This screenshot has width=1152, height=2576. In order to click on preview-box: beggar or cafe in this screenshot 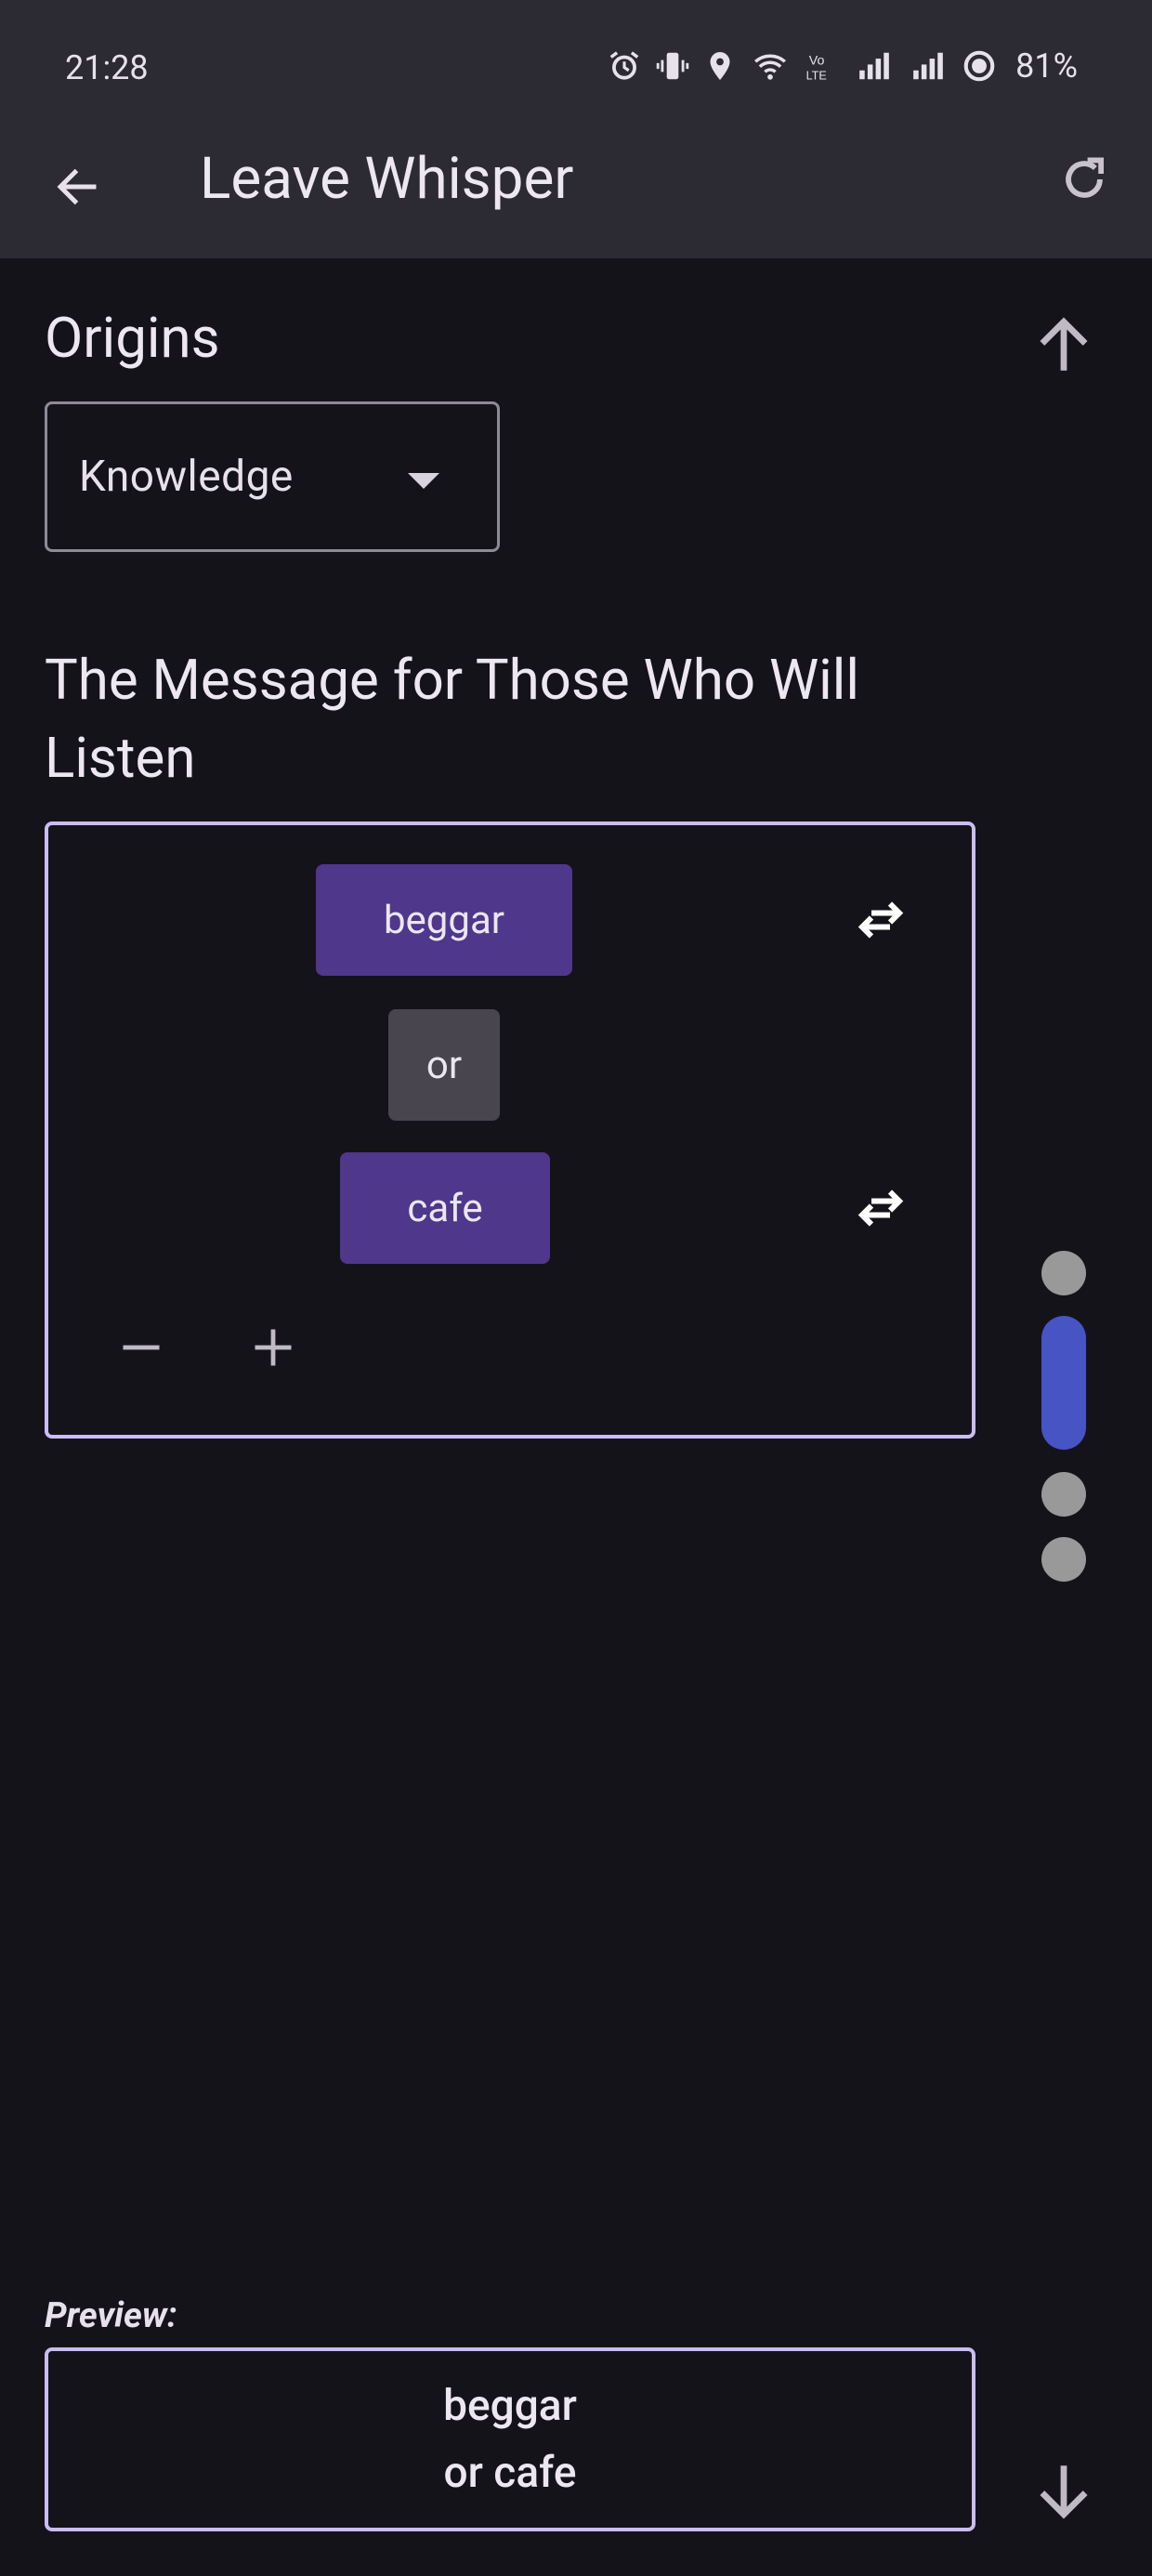, I will do `click(510, 2439)`.